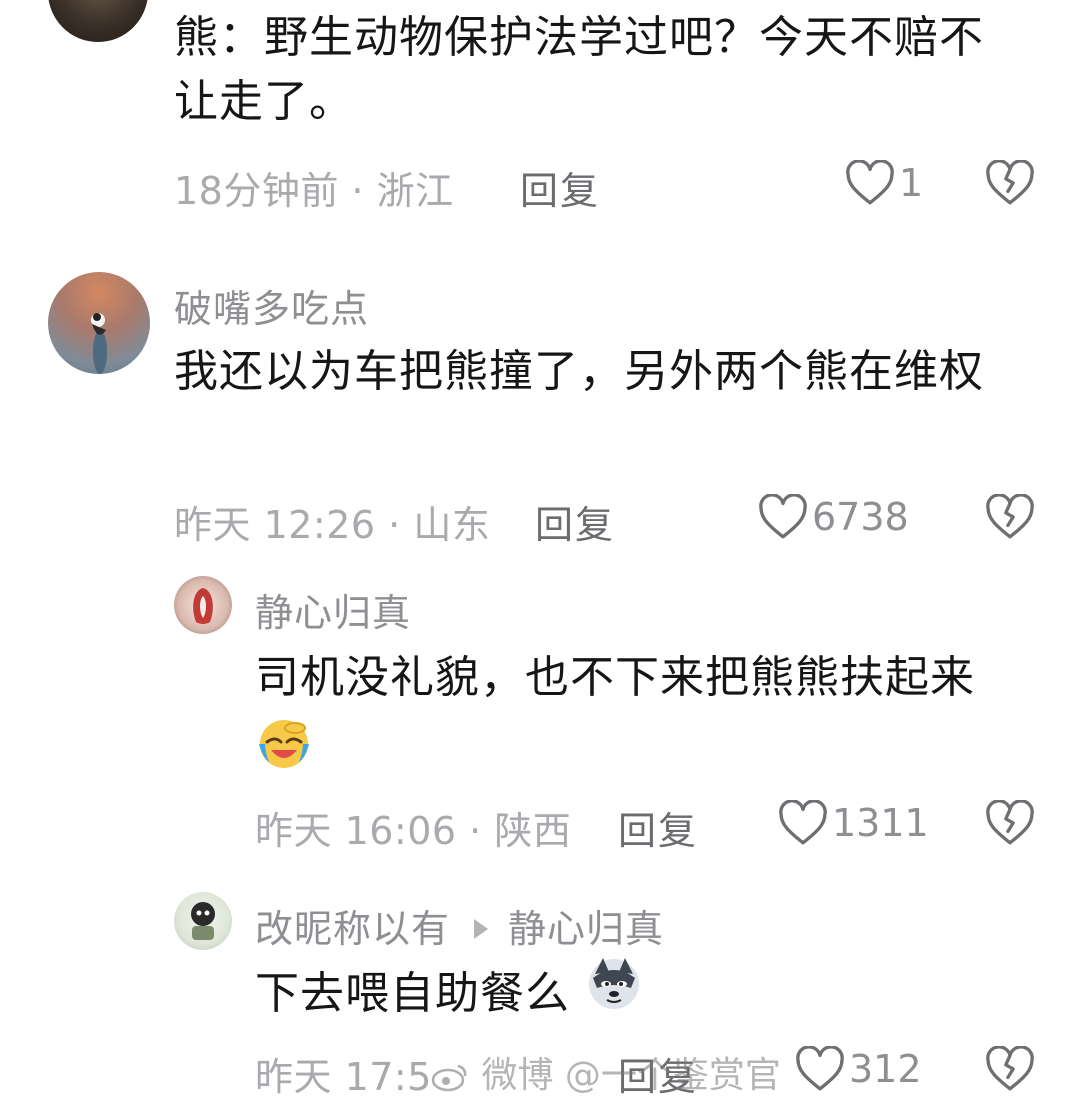 This screenshot has height=1101, width=1080. I want to click on comment-text-body: 下去喂自助餐么, so click(412, 993).